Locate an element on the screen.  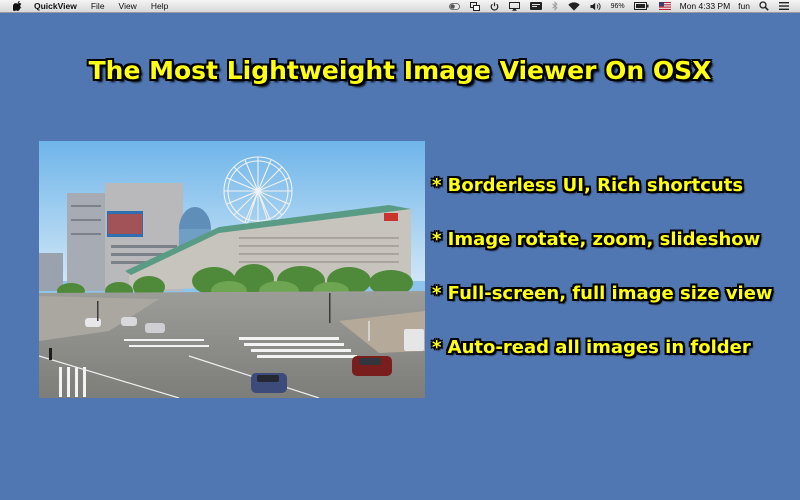
menu-bar-left: QuickView File View Help is located at coordinates (91, 6).